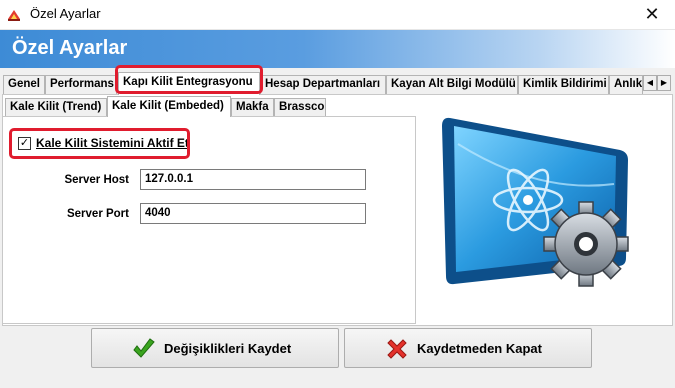  What do you see at coordinates (337, 15) in the screenshot?
I see `title-bar: Özel Ayarlar ✕` at bounding box center [337, 15].